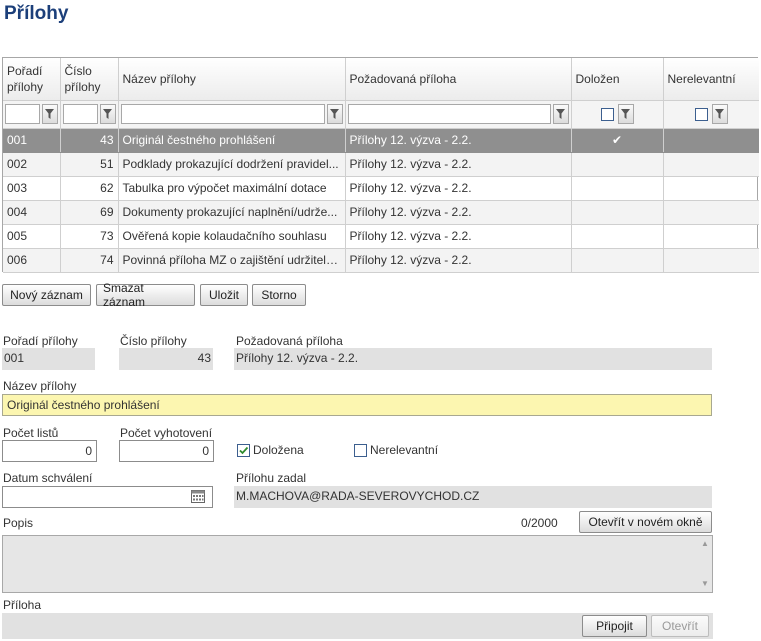 The height and width of the screenshot is (641, 761). What do you see at coordinates (224, 295) in the screenshot?
I see `save-button: Uložit` at bounding box center [224, 295].